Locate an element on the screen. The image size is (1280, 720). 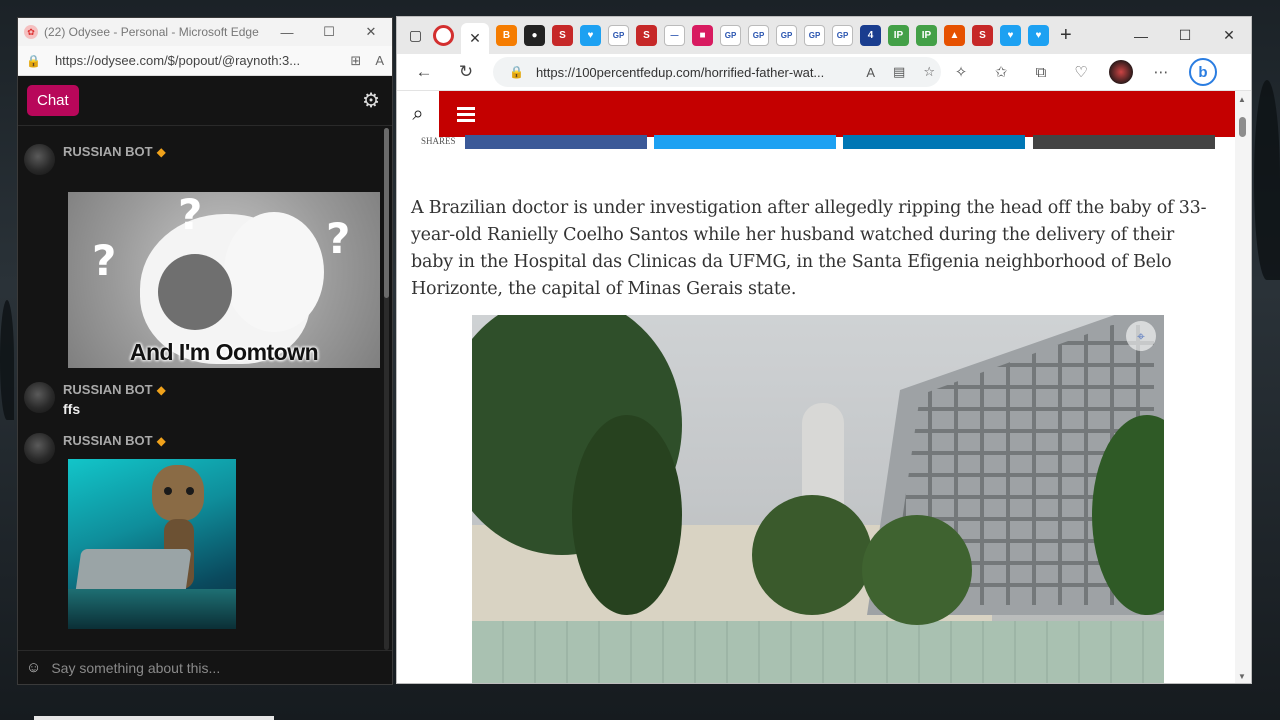
chat-scrollbar-thumb is located at coordinates (386, 213).